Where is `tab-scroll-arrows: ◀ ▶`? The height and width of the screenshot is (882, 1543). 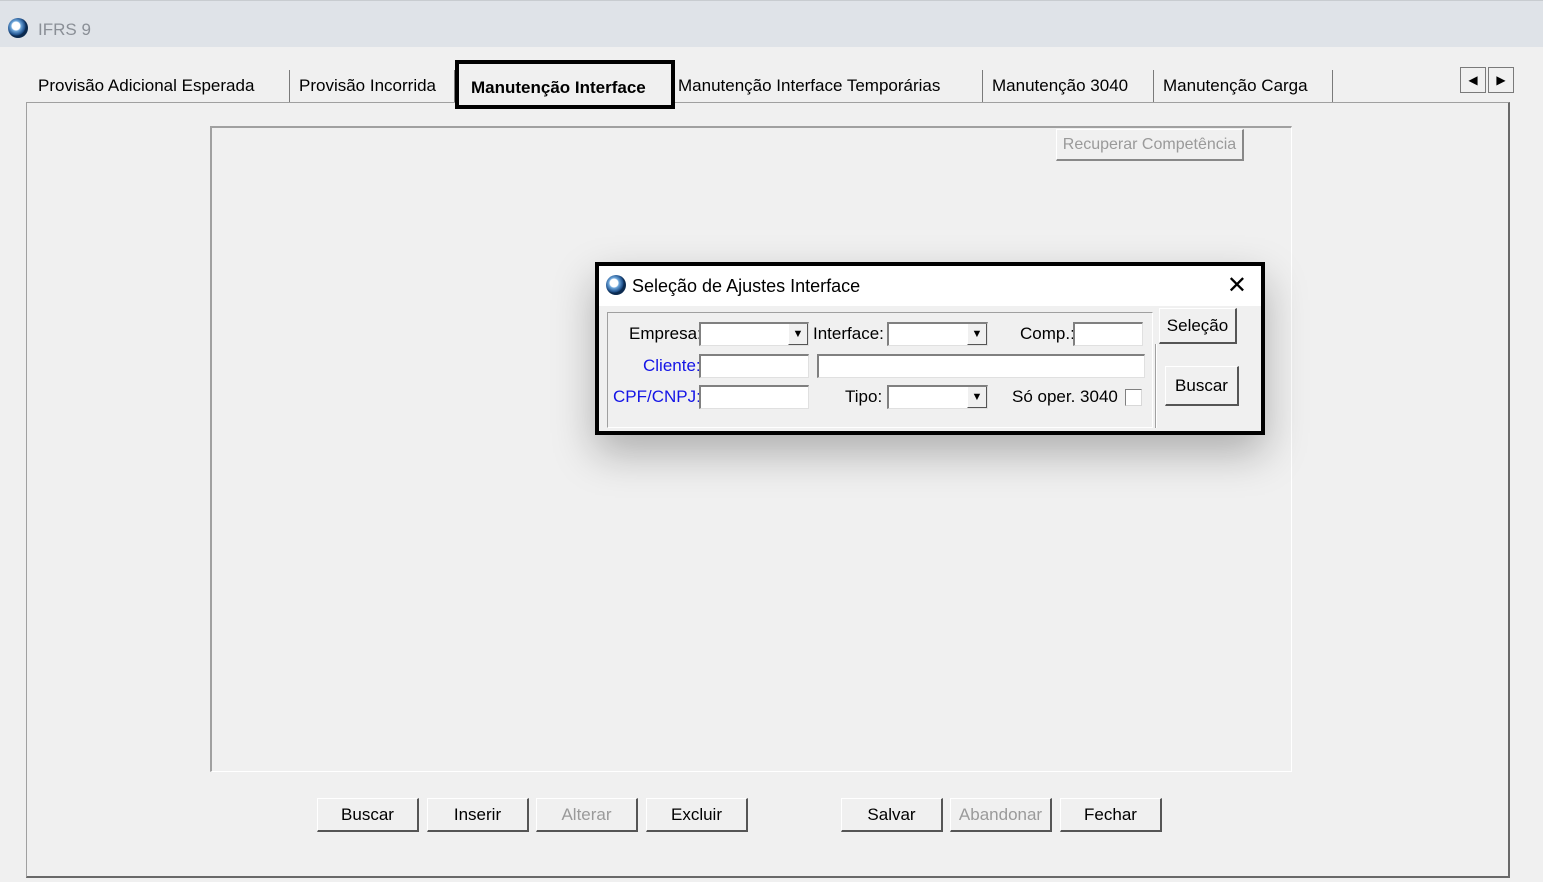 tab-scroll-arrows: ◀ ▶ is located at coordinates (1488, 80).